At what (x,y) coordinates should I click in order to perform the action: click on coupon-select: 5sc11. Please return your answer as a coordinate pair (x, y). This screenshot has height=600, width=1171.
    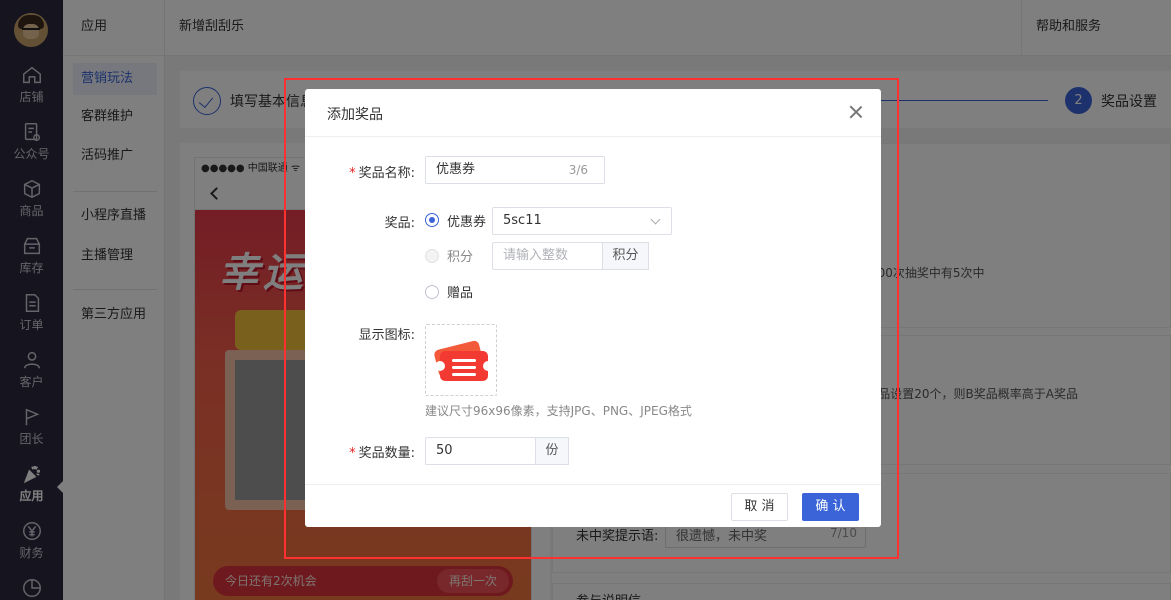
    Looking at the image, I should click on (582, 221).